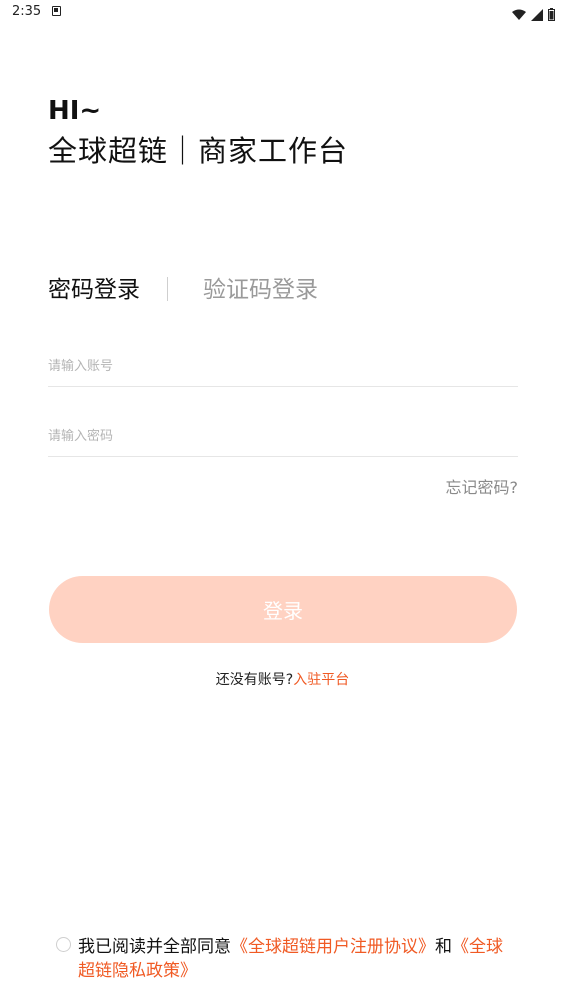 The image size is (565, 1004). Describe the element at coordinates (298, 959) in the screenshot. I see `agreement-text: 我已阅读并全部同意《全球超链用户注册协议》和《全球超链隐私政策》` at that location.